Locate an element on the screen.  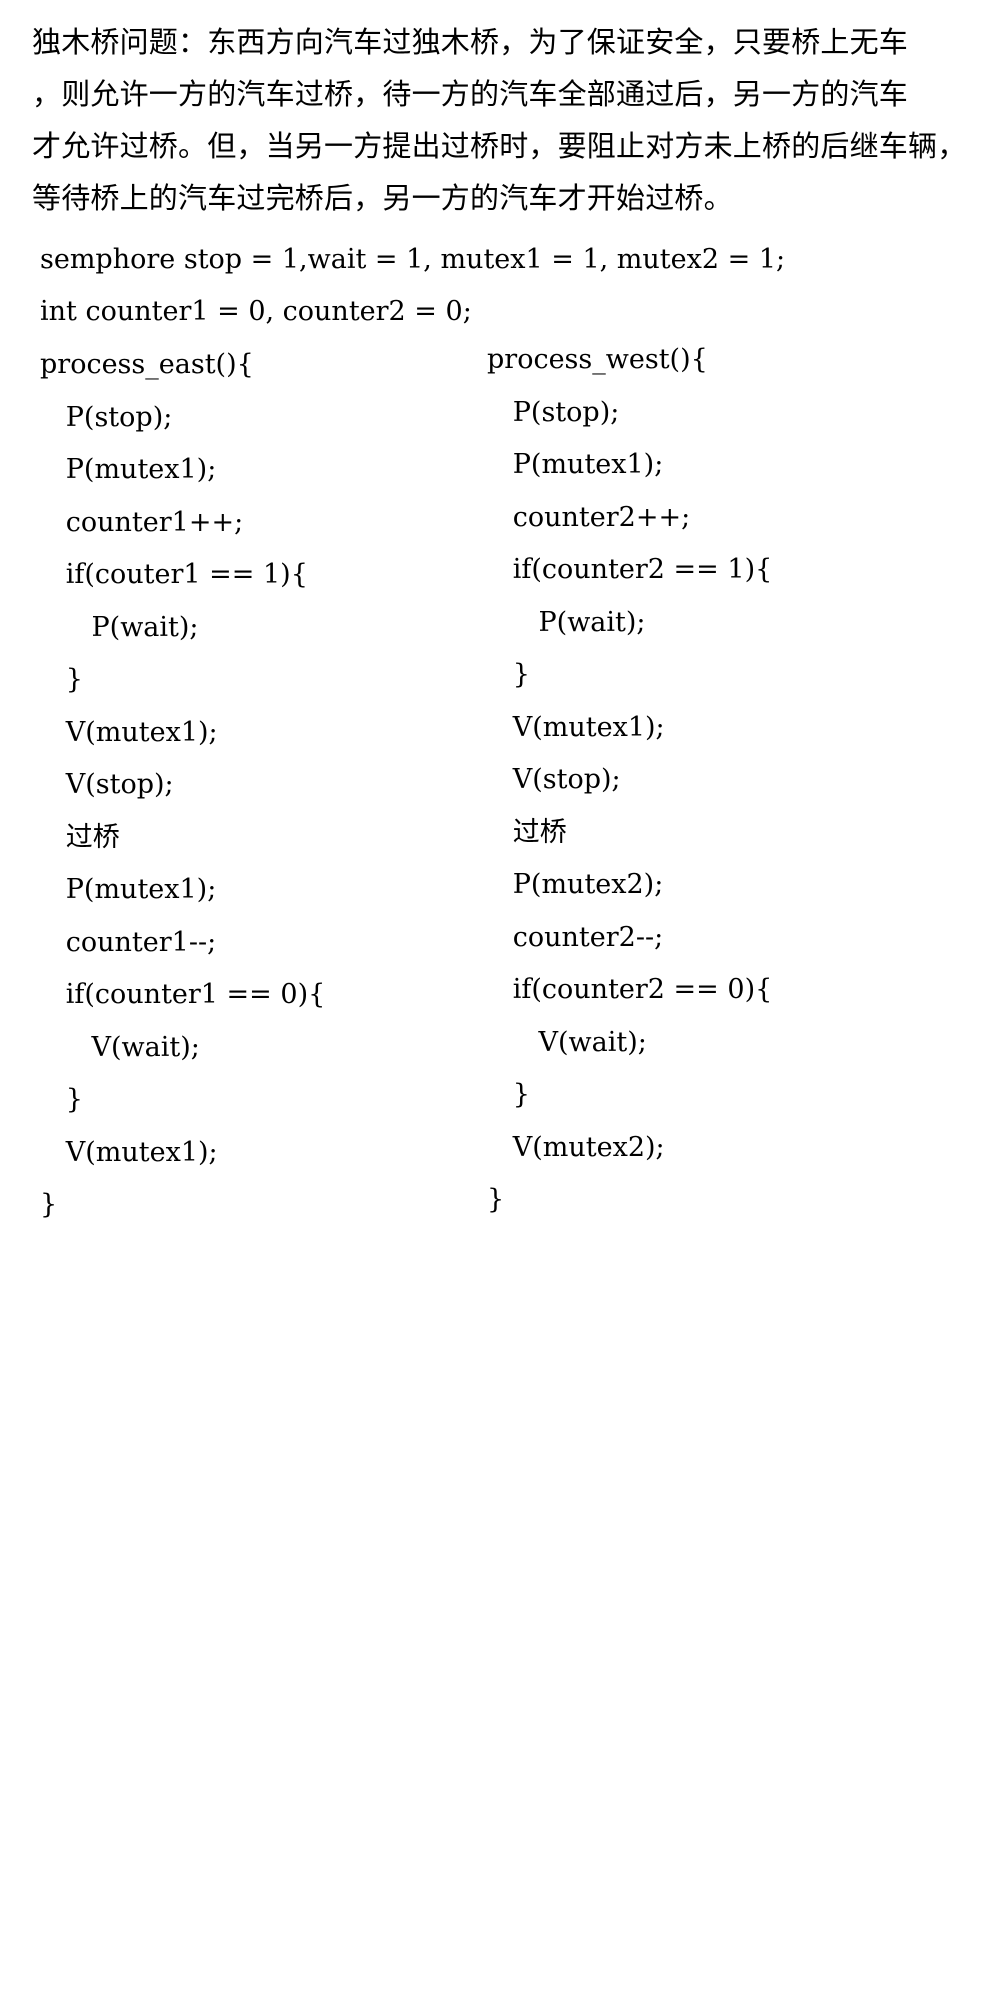
code-line: if(counter2 == 0){ is located at coordinates (630, 989).